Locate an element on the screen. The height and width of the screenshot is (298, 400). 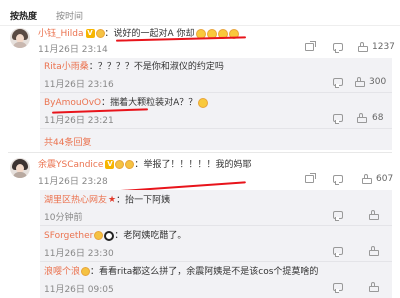
reply-text: ：老阿姨吃醋了。 is located at coordinates (150, 236).